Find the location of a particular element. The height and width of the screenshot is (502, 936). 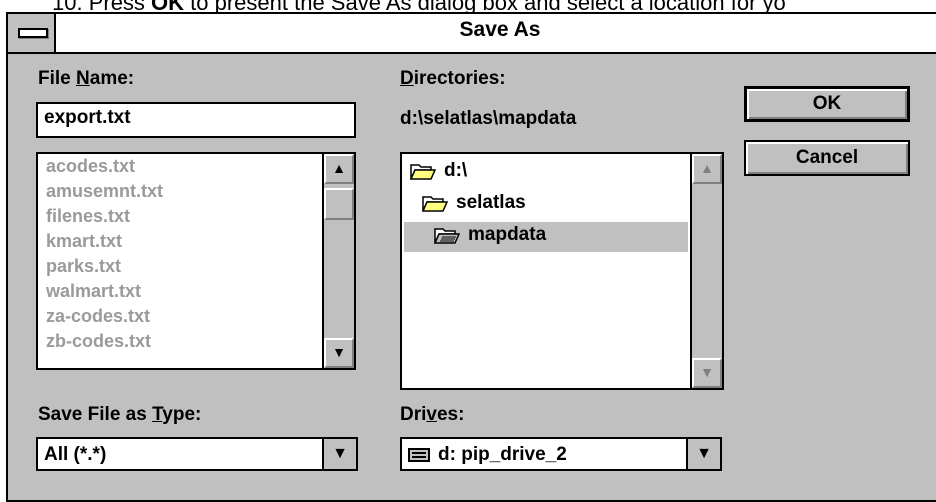

drives-label-accel: v is located at coordinates (431, 414).